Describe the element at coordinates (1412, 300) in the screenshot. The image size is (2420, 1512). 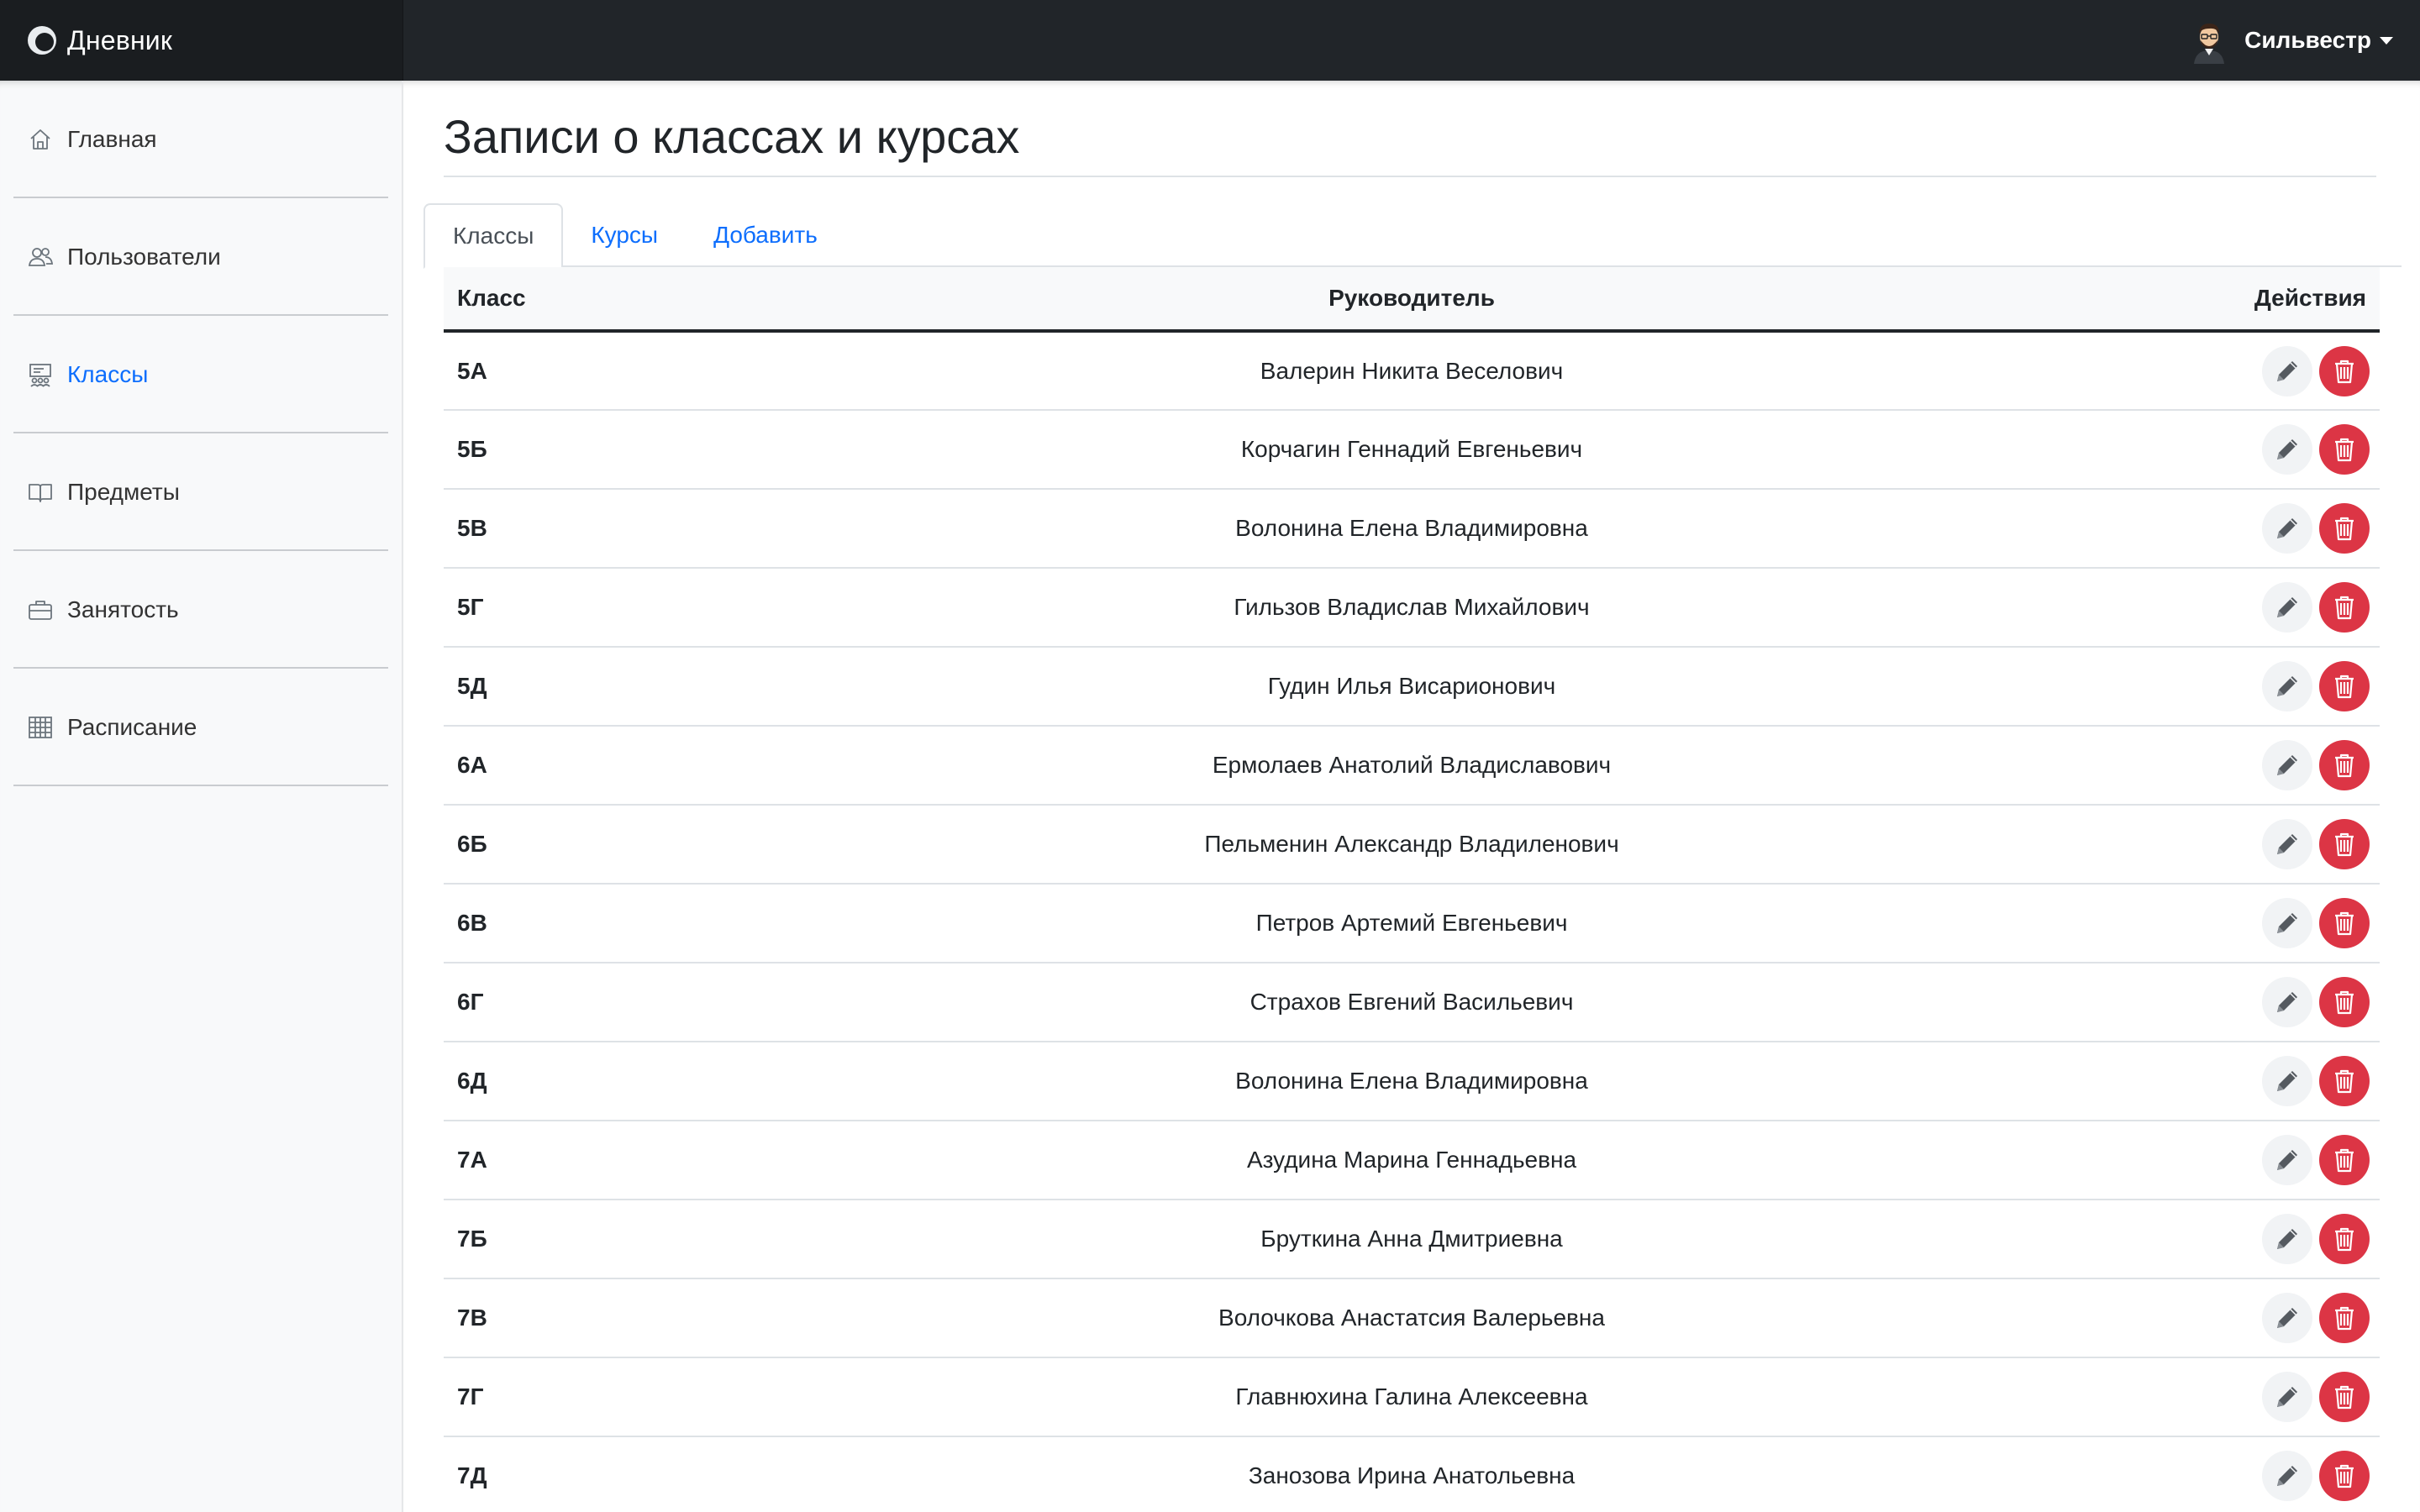
I see `column-header-head: Руководитель` at that location.